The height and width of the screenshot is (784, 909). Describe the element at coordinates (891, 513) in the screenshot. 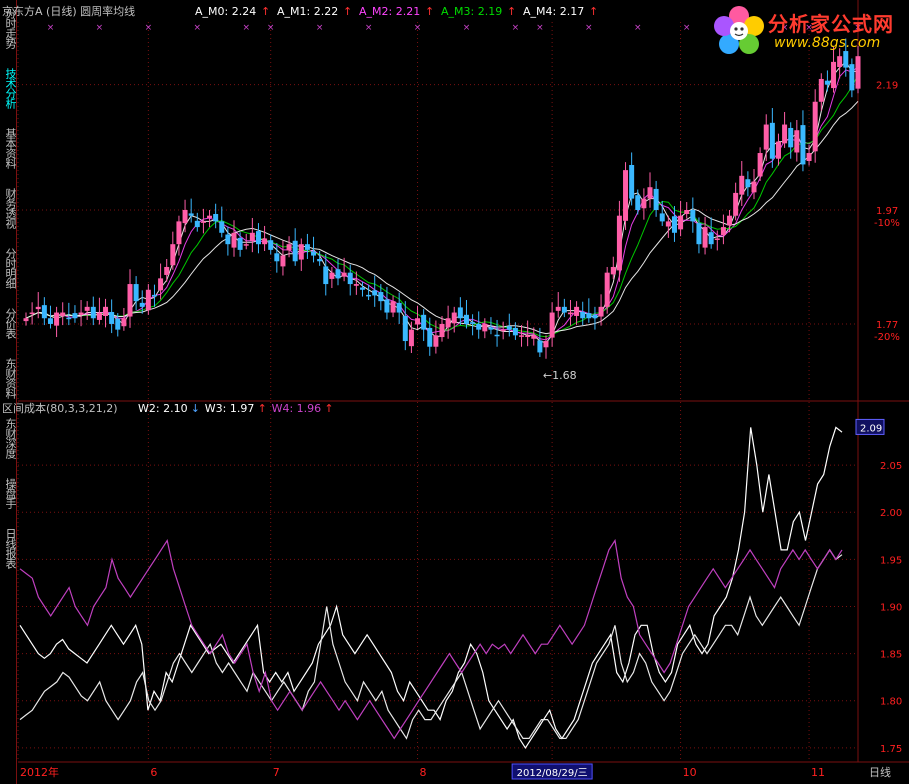

I see `indicator-tick-label: 2.00` at that location.